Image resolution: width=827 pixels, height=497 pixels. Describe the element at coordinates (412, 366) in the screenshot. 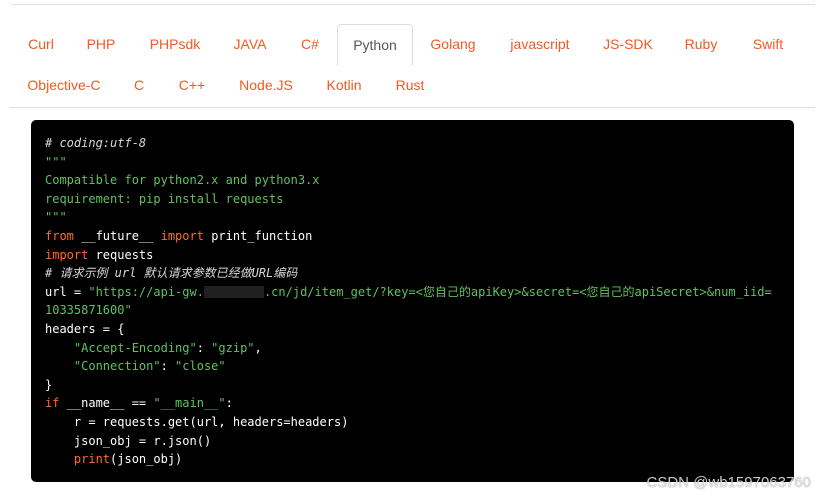

I see `code-line: "Connection": "close"` at that location.